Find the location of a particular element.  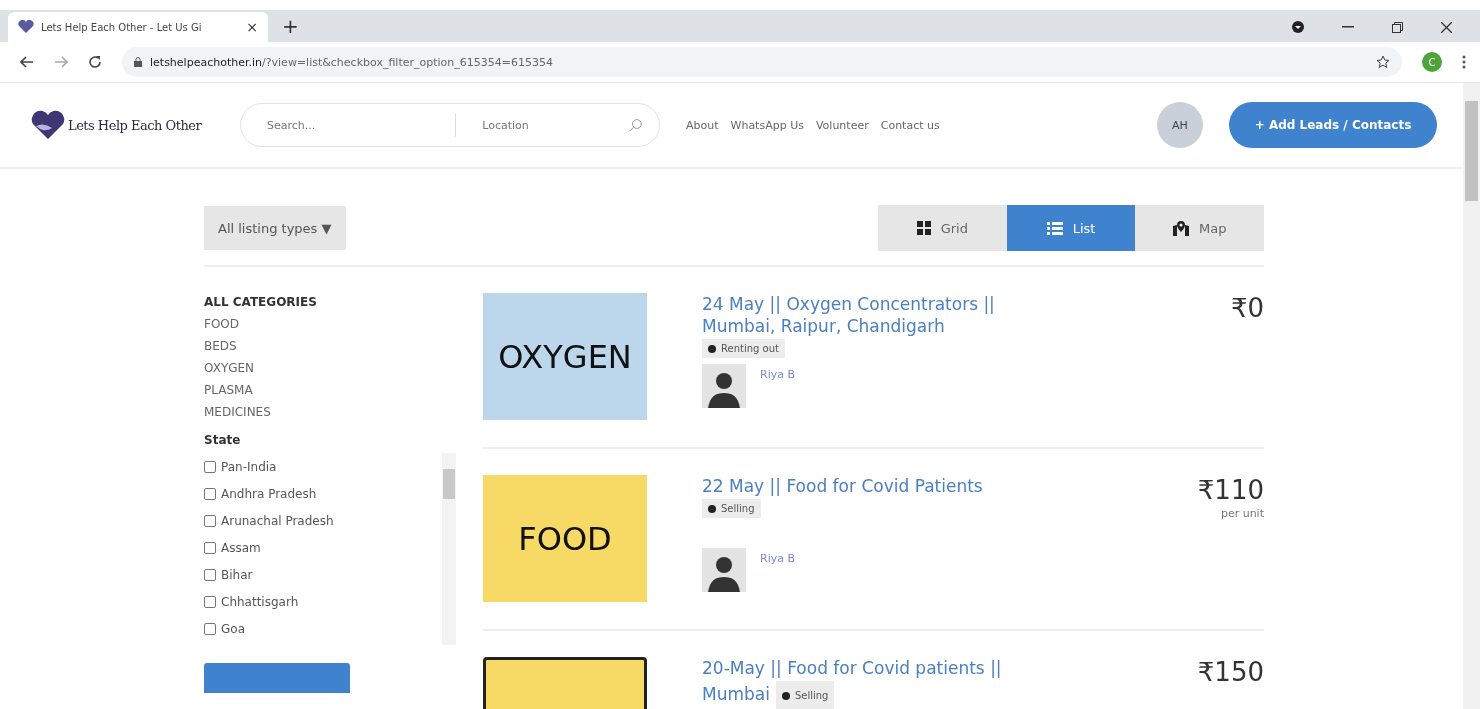

category-link: MEDICINES is located at coordinates (343, 412).